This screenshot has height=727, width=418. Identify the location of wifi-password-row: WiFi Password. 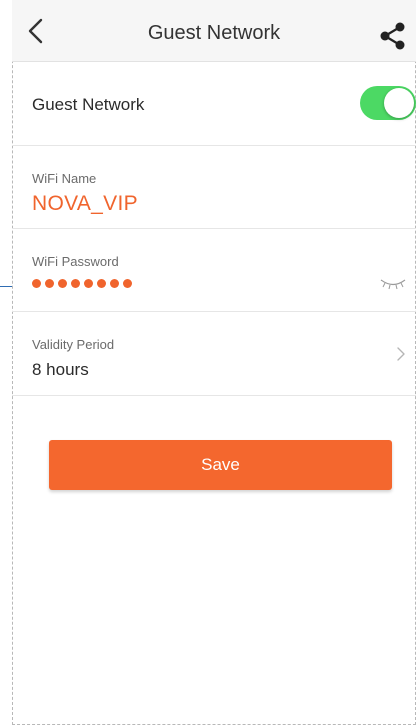
(214, 270).